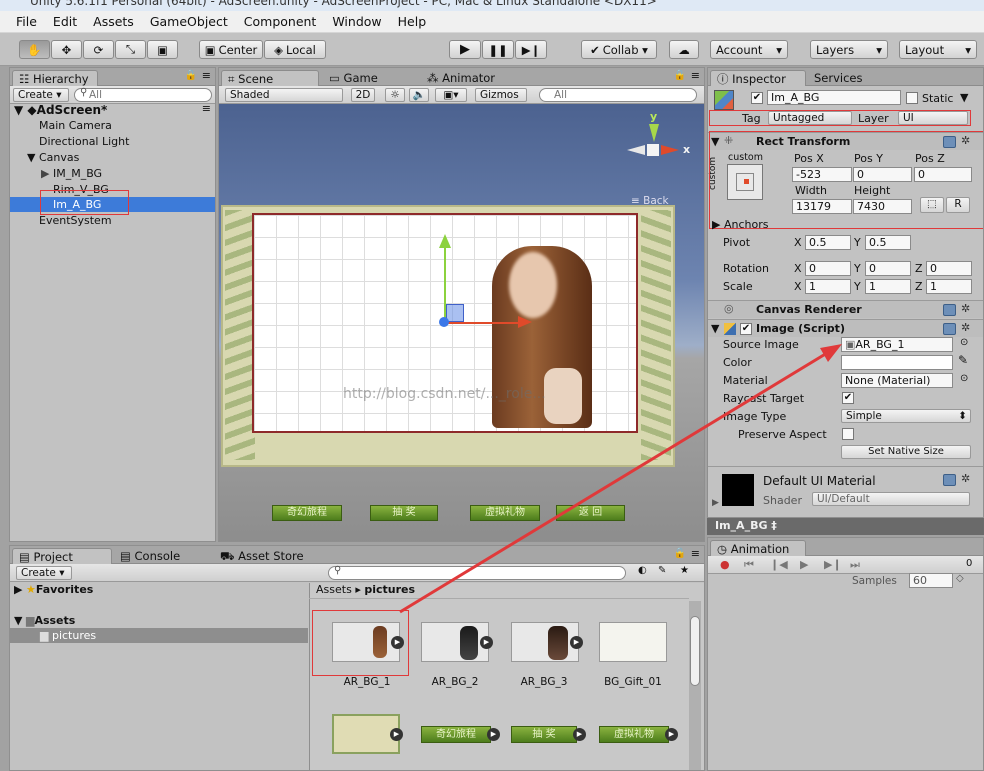  I want to click on account-dropdown: Account ▾, so click(749, 49).